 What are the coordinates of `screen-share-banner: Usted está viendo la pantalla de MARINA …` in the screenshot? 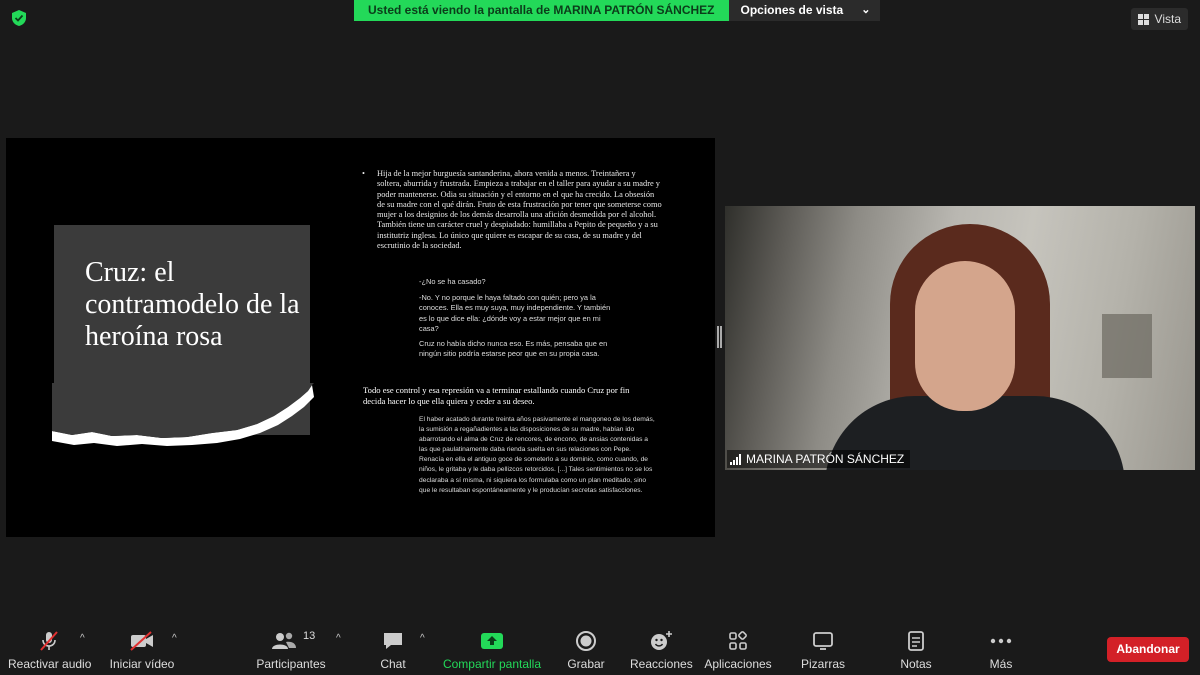 It's located at (617, 10).